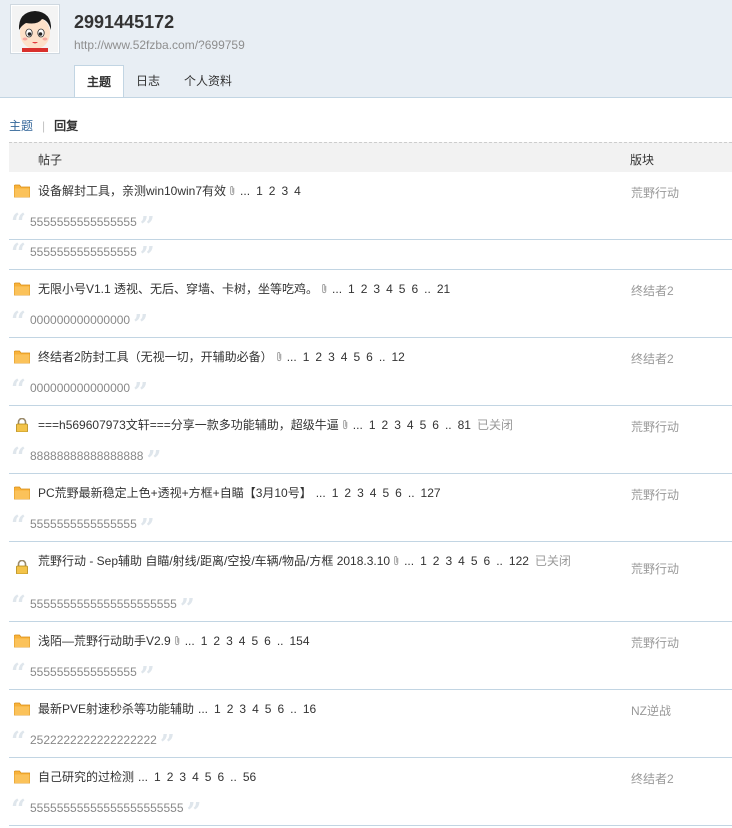 Image resolution: width=732 pixels, height=828 pixels. What do you see at coordinates (431, 493) in the screenshot?
I see `page-link: 127` at bounding box center [431, 493].